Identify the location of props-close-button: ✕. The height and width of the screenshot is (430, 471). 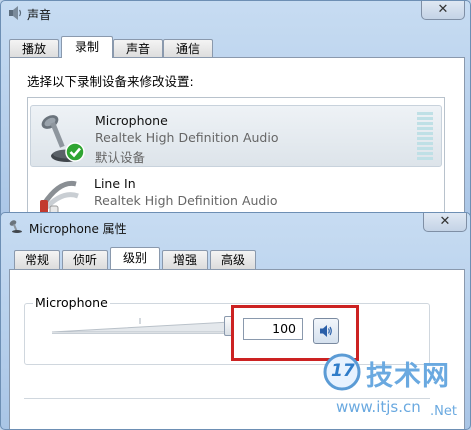
(445, 222).